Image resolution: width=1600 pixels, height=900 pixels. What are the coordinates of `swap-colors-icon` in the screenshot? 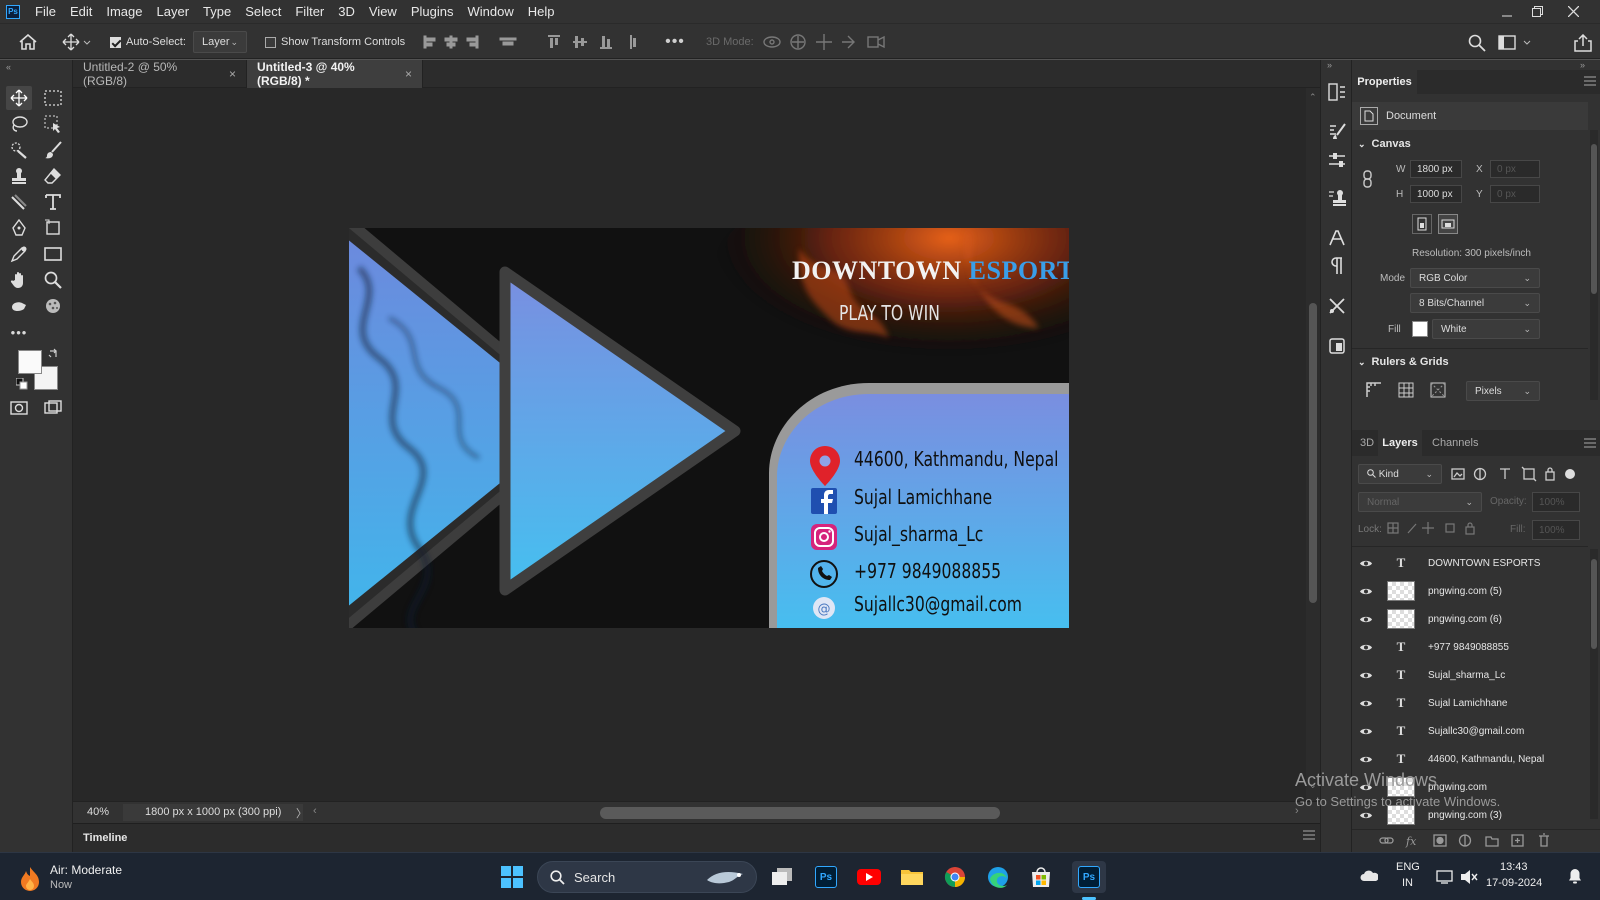 It's located at (54, 354).